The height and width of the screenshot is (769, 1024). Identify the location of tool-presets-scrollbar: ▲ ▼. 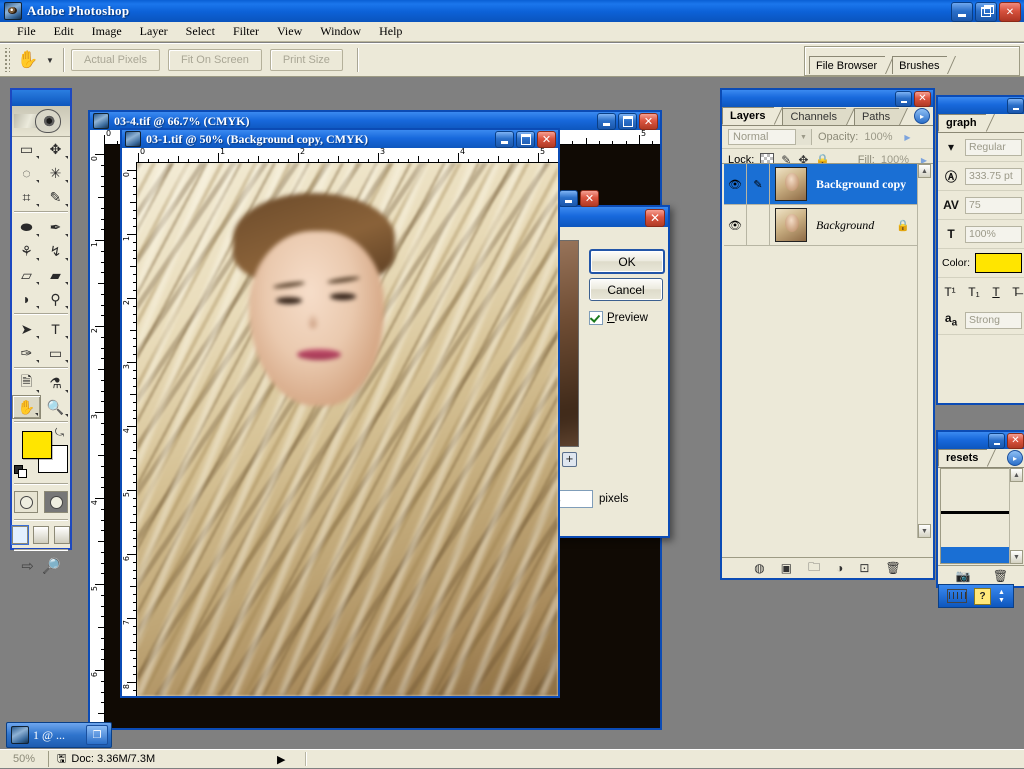
(1016, 516).